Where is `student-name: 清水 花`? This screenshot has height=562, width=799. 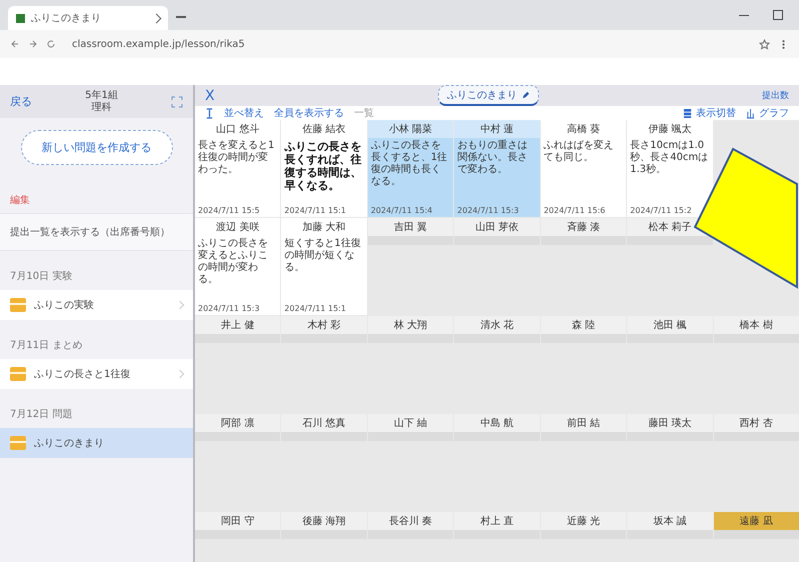 student-name: 清水 花 is located at coordinates (497, 325).